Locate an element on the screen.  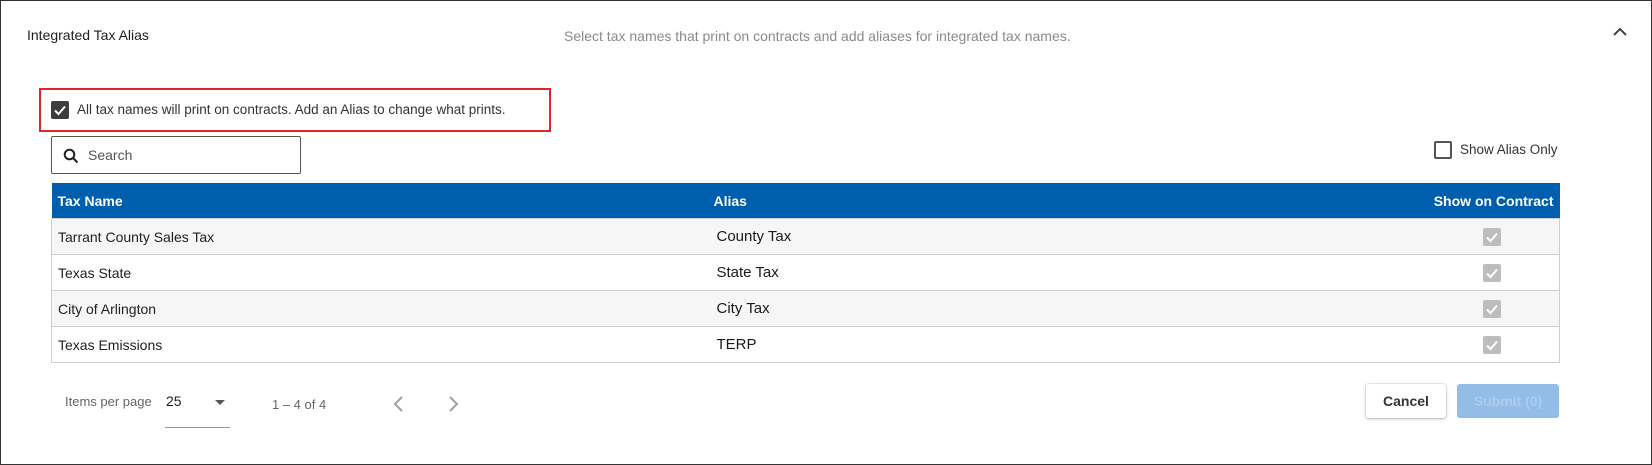
page-range-label: 1 – 4 of 4 is located at coordinates (299, 404).